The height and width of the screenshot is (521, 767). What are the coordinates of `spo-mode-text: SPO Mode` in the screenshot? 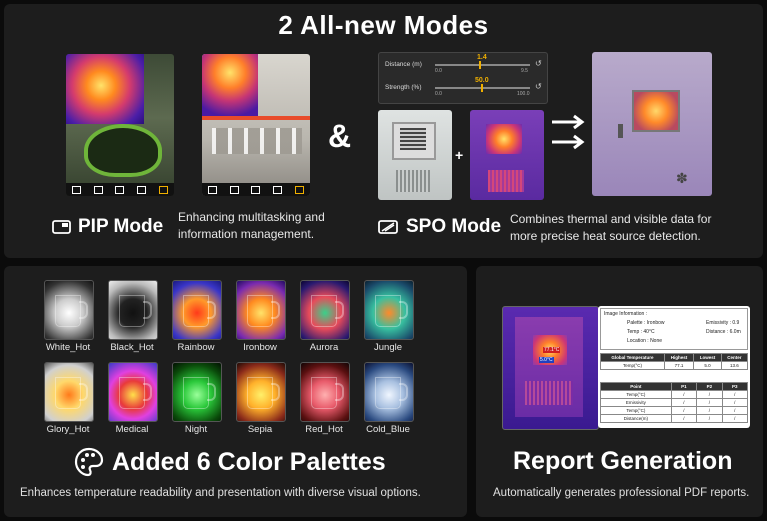 It's located at (454, 226).